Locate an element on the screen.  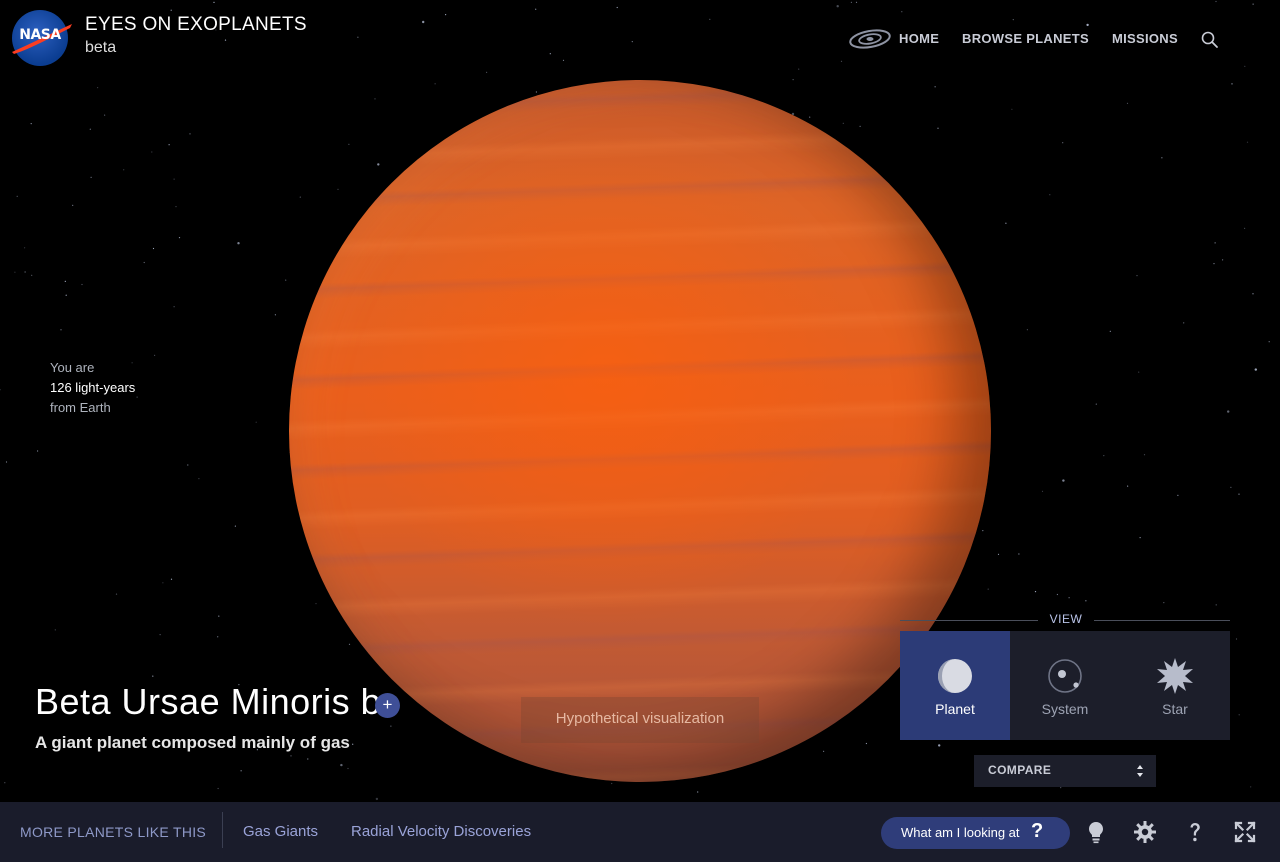
help-icon is located at coordinates (1195, 832).